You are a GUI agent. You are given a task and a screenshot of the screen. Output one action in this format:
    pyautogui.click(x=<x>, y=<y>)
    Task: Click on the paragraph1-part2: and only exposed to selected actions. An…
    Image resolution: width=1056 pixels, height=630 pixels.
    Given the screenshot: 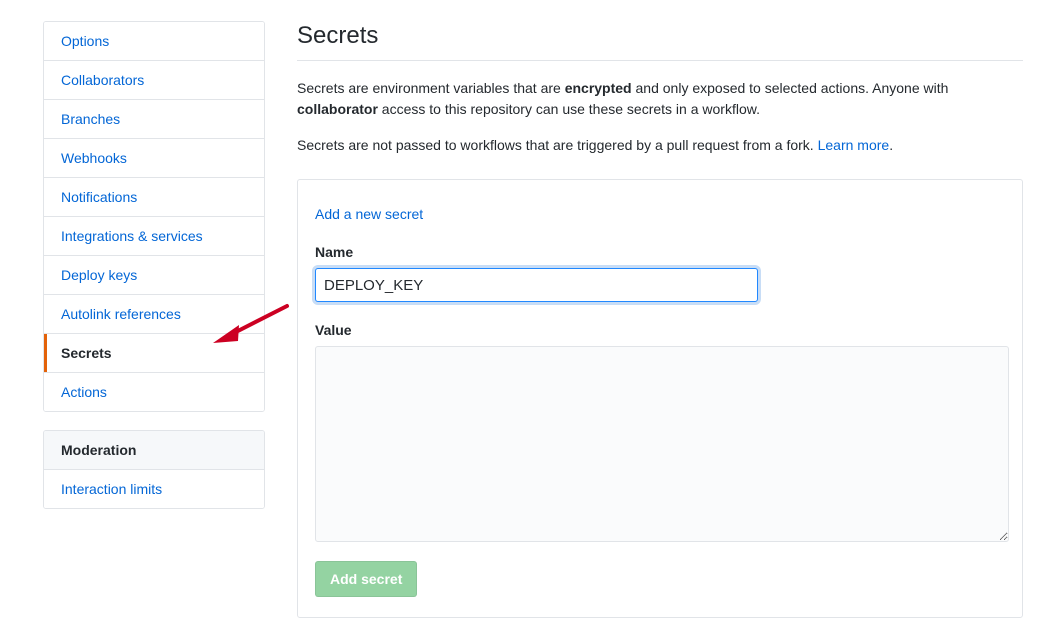 What is the action you would take?
    pyautogui.click(x=790, y=88)
    